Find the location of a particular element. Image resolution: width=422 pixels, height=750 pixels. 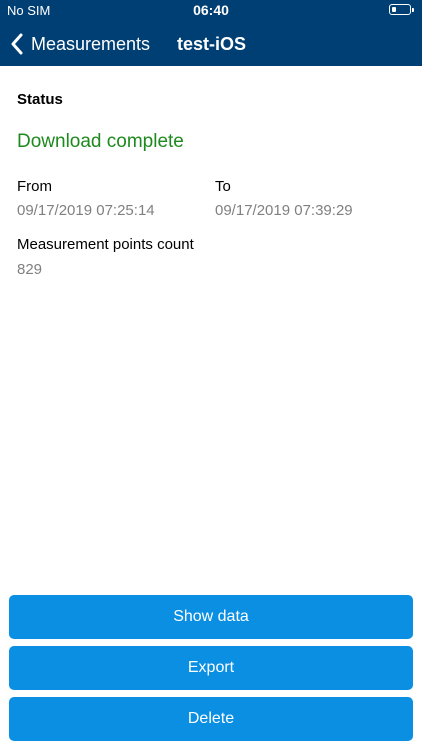

battery-level-fill is located at coordinates (393, 9).